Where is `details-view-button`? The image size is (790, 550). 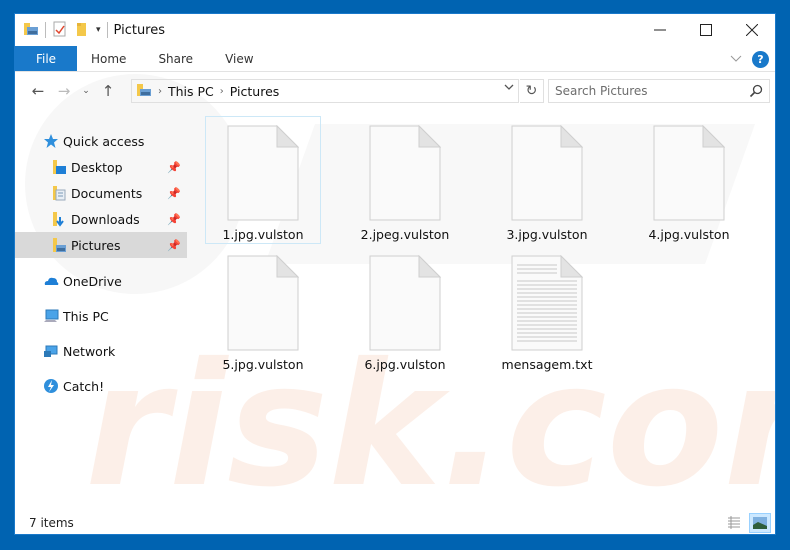 details-view-button is located at coordinates (734, 523).